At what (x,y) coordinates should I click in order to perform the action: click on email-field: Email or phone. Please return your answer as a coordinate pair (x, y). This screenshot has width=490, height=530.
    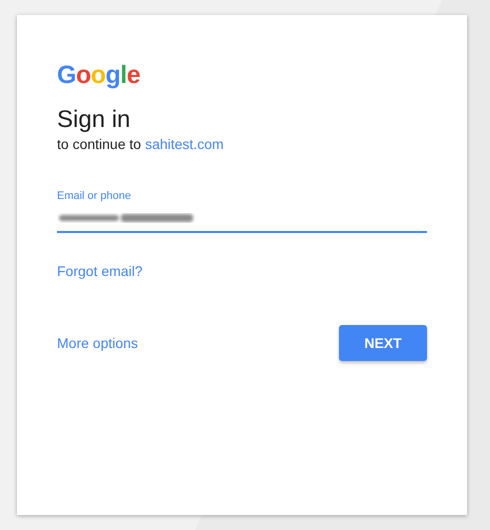
    Looking at the image, I should click on (242, 211).